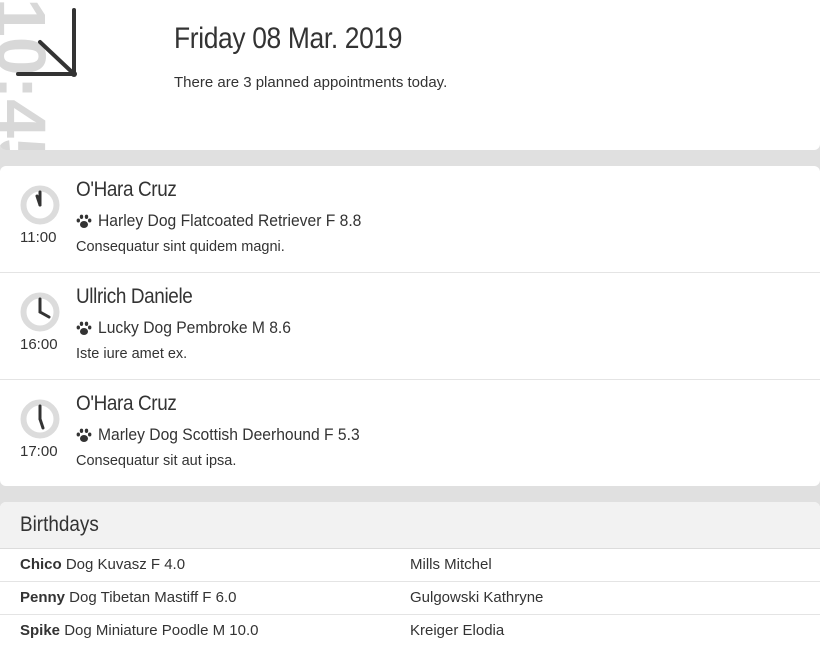 The width and height of the screenshot is (820, 647). I want to click on appointment-note: Iste iure amet ex., so click(132, 354).